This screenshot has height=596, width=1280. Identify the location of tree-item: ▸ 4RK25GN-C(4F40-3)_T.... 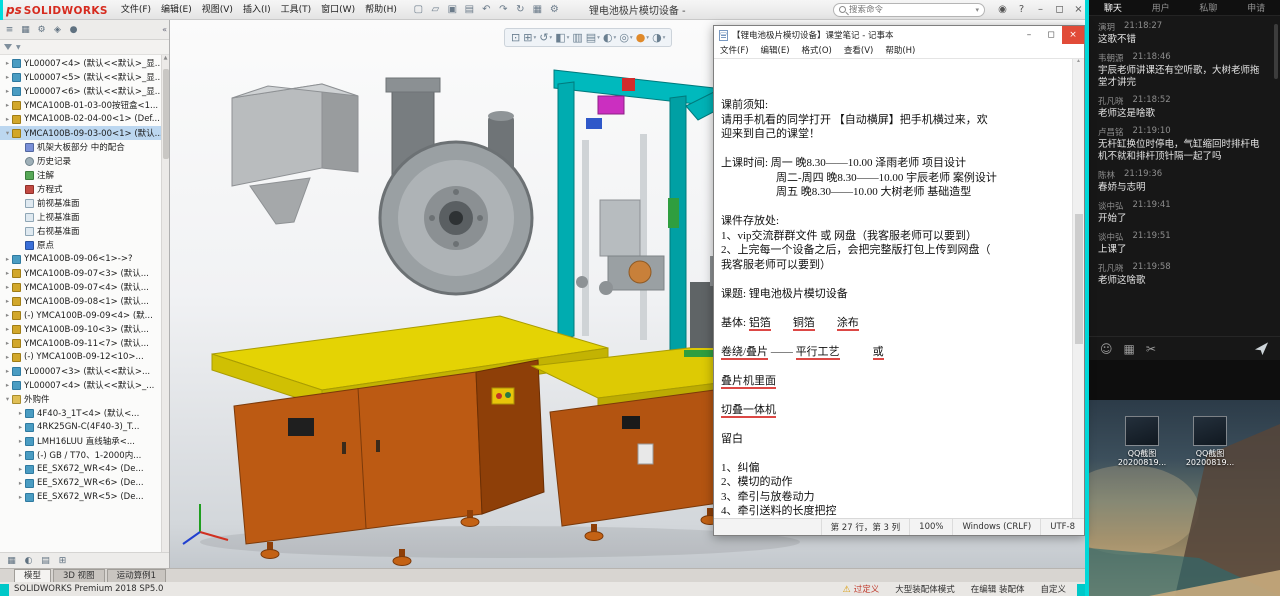
(80, 427).